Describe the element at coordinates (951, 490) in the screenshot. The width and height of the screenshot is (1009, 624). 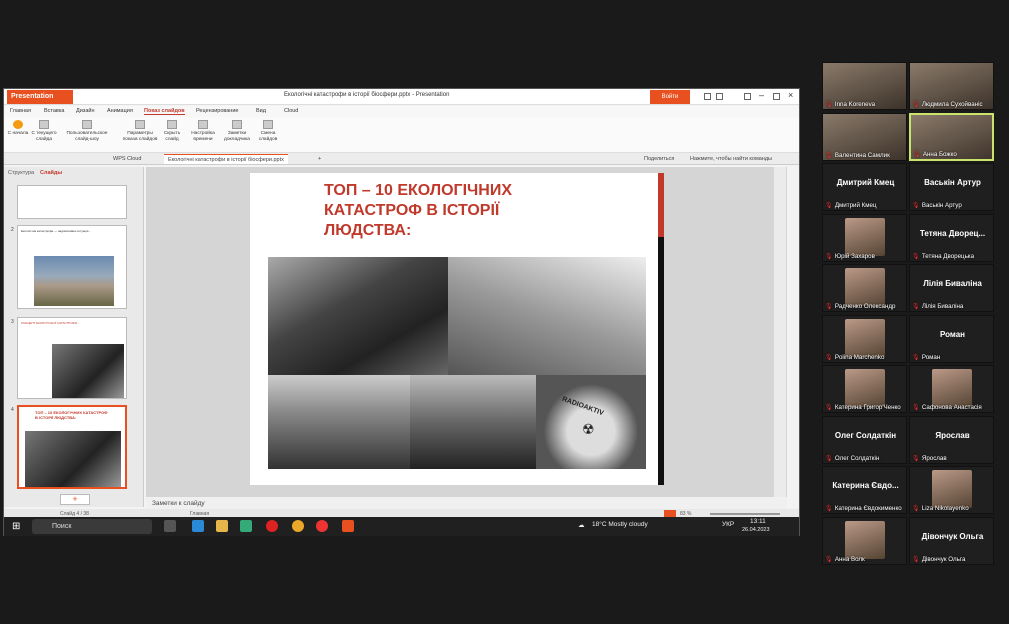
I see `participant-tile: 🎙 Liza Nikolayenko` at that location.